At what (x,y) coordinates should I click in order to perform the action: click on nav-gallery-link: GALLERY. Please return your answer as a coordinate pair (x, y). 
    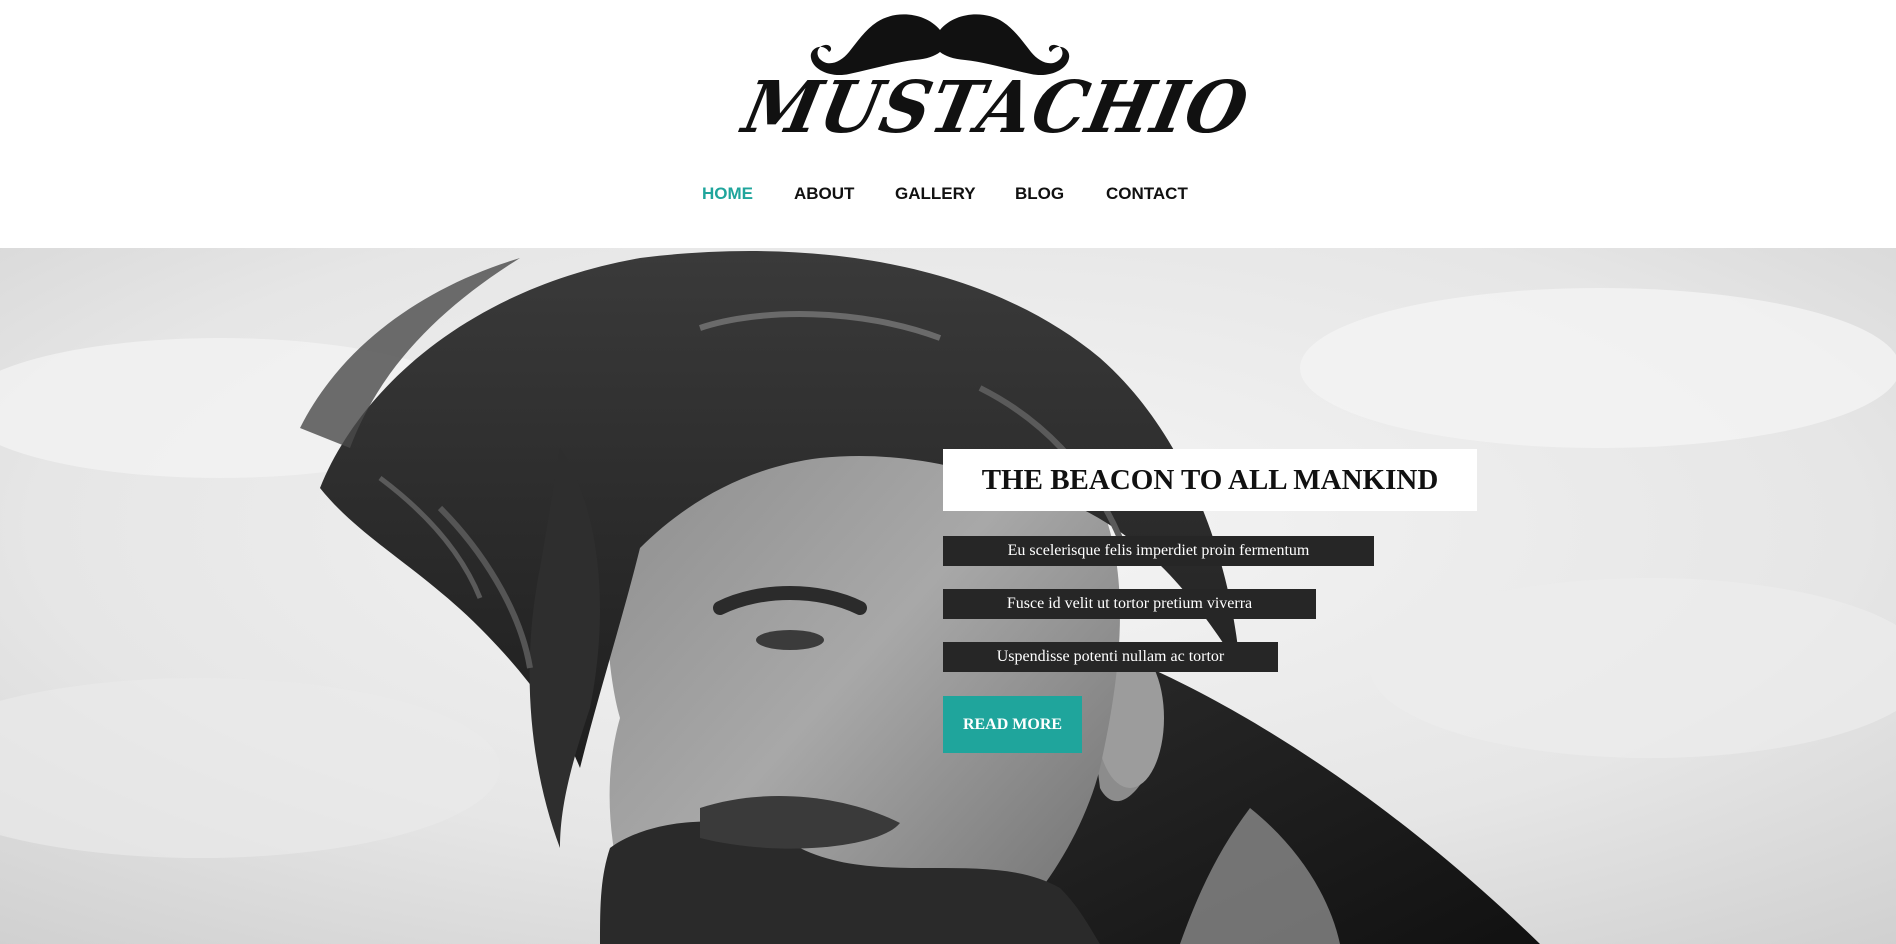
    Looking at the image, I should click on (935, 194).